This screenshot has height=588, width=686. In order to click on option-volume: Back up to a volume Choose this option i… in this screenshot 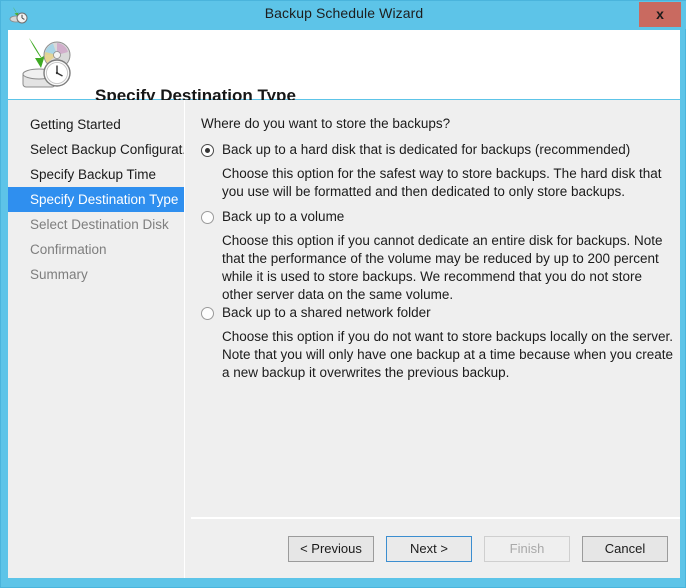, I will do `click(437, 256)`.